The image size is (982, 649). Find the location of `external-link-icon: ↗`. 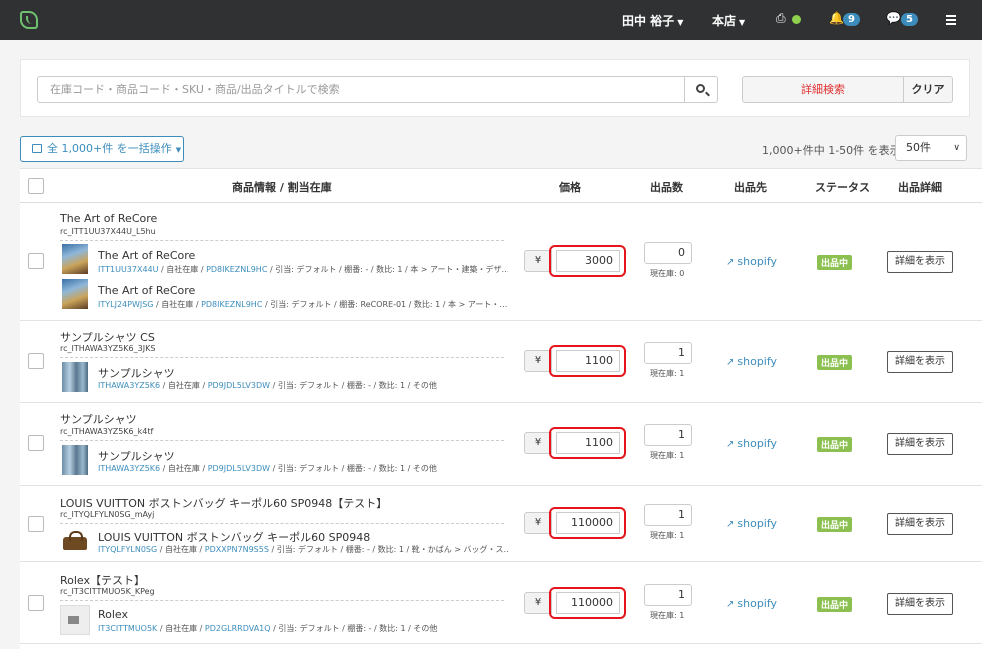

external-link-icon: ↗ is located at coordinates (730, 262).